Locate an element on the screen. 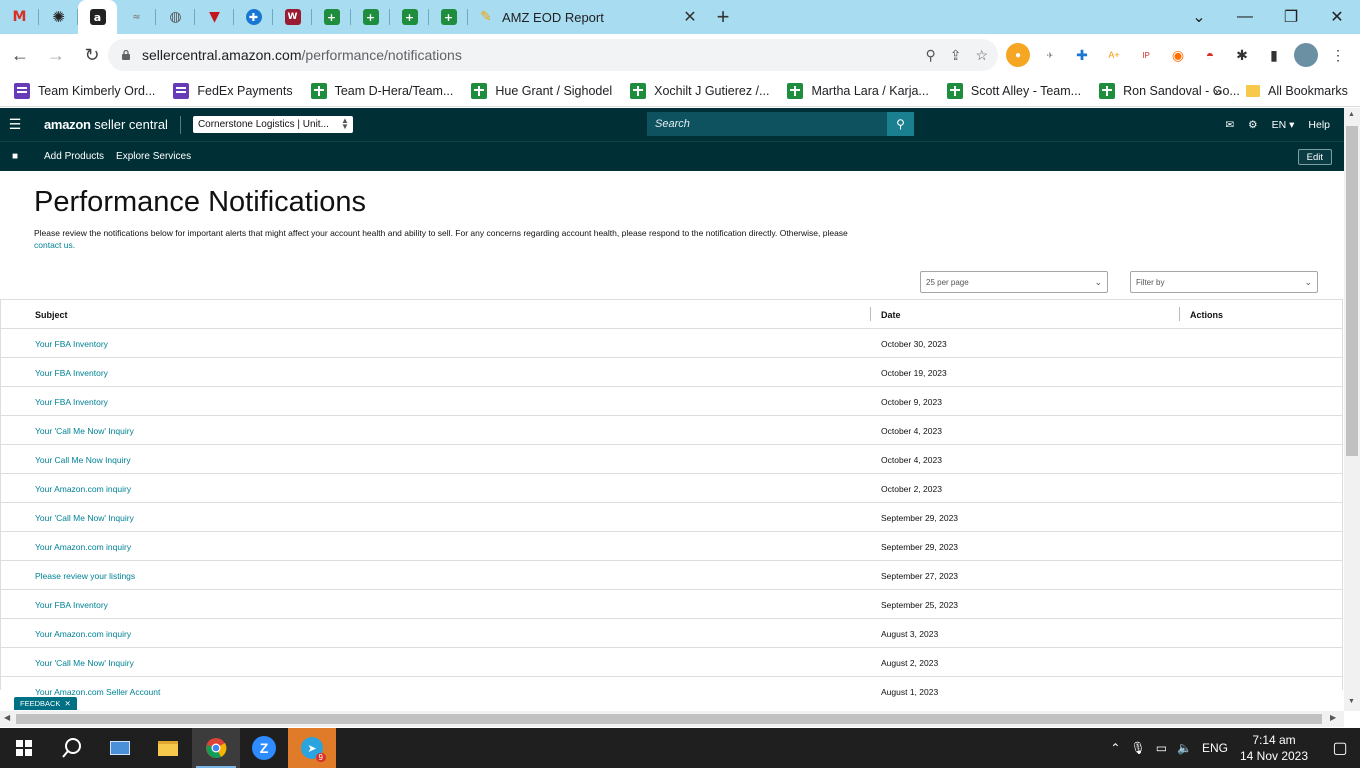  notifications-icon: ▢ is located at coordinates (1340, 748).